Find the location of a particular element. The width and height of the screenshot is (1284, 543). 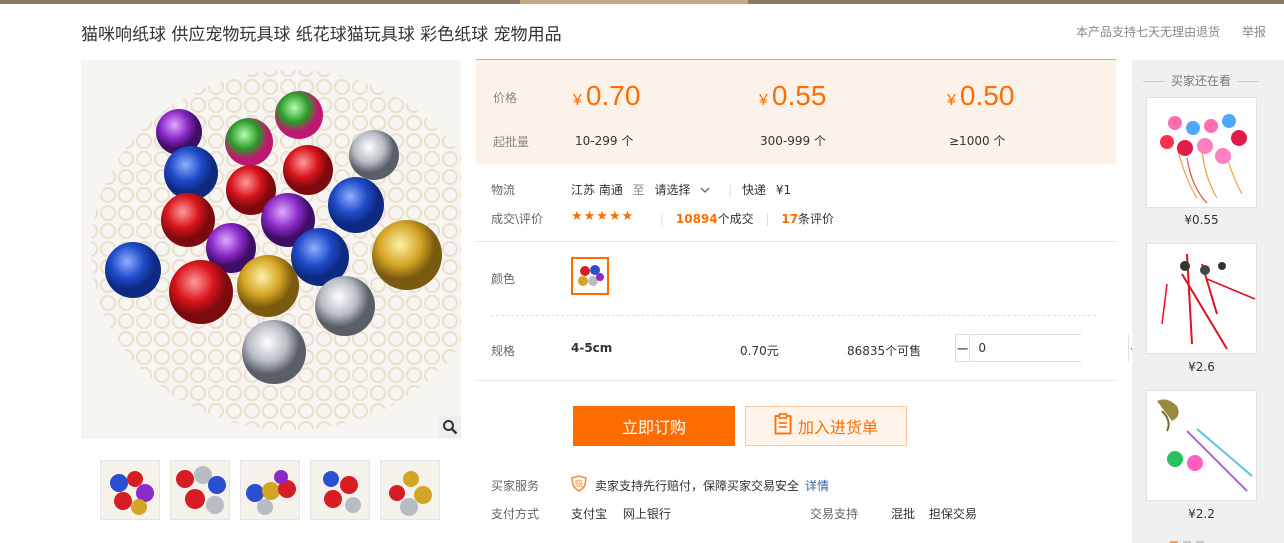

spec-size: 4-5cm is located at coordinates (592, 348).